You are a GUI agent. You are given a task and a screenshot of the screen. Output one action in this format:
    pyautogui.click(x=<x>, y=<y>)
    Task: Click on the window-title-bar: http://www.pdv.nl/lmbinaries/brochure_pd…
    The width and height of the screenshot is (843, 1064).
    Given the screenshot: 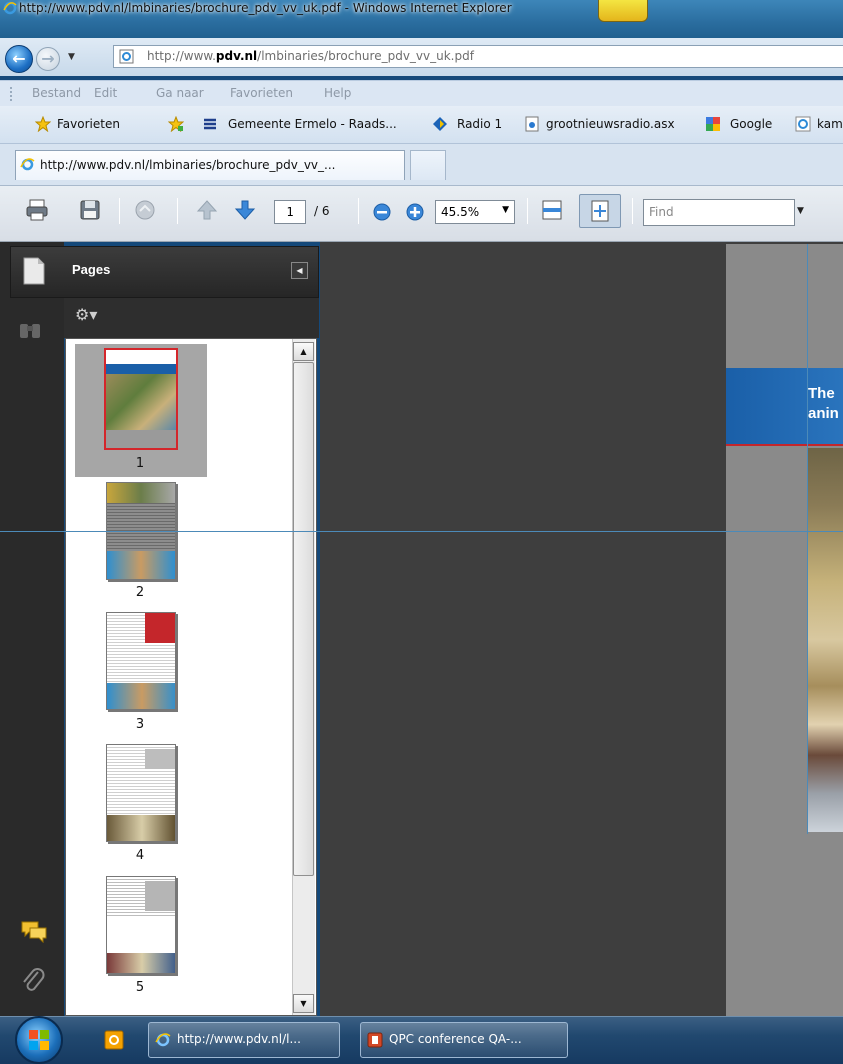 What is the action you would take?
    pyautogui.click(x=421, y=19)
    